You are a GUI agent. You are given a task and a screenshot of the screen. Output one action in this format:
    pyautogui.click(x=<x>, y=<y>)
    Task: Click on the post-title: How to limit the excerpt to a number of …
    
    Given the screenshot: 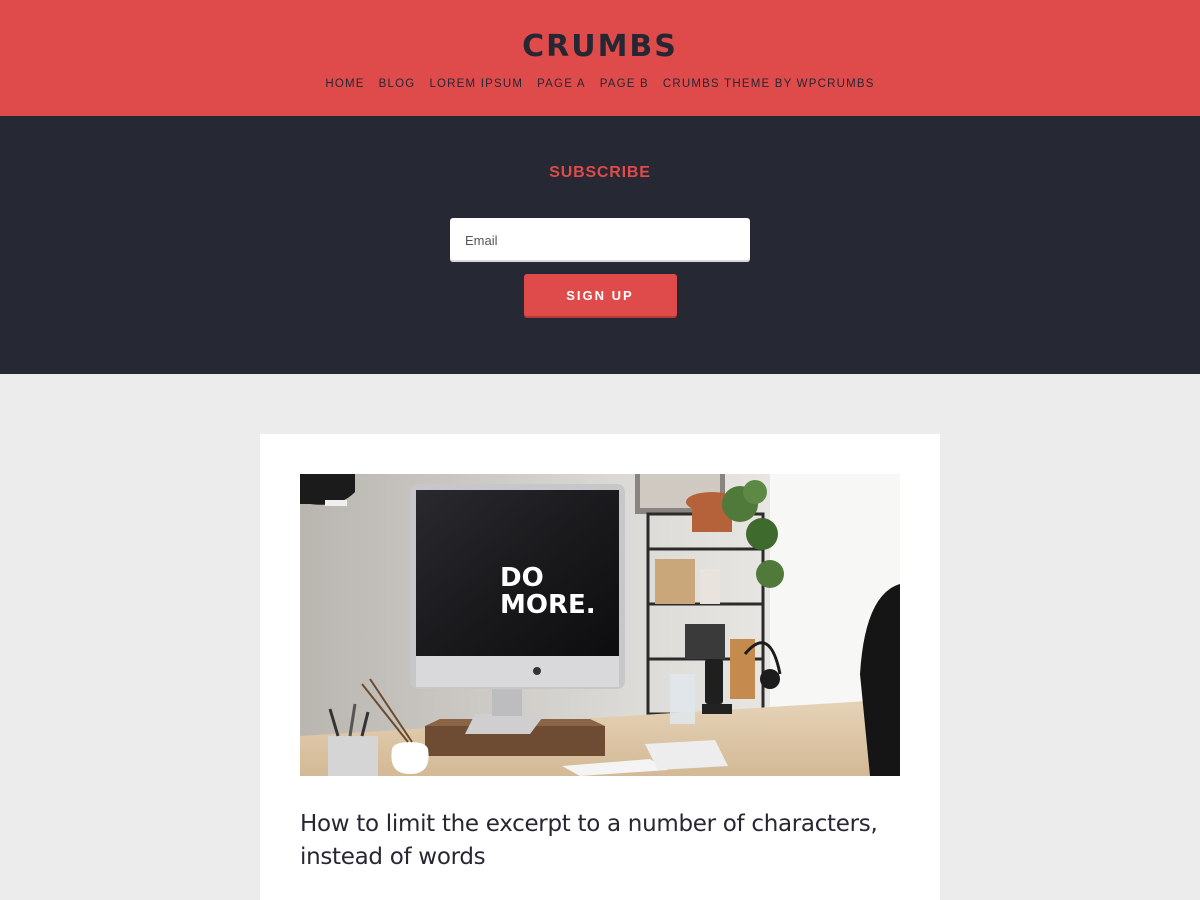 What is the action you would take?
    pyautogui.click(x=600, y=841)
    